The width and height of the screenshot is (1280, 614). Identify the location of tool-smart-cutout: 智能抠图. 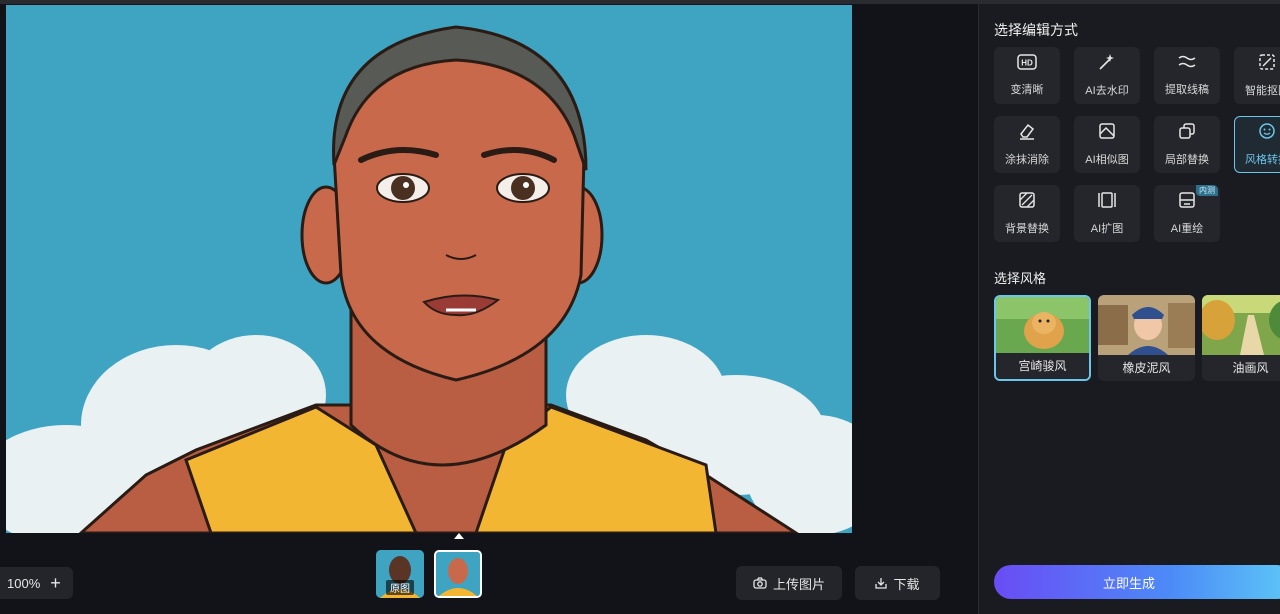
(1257, 75).